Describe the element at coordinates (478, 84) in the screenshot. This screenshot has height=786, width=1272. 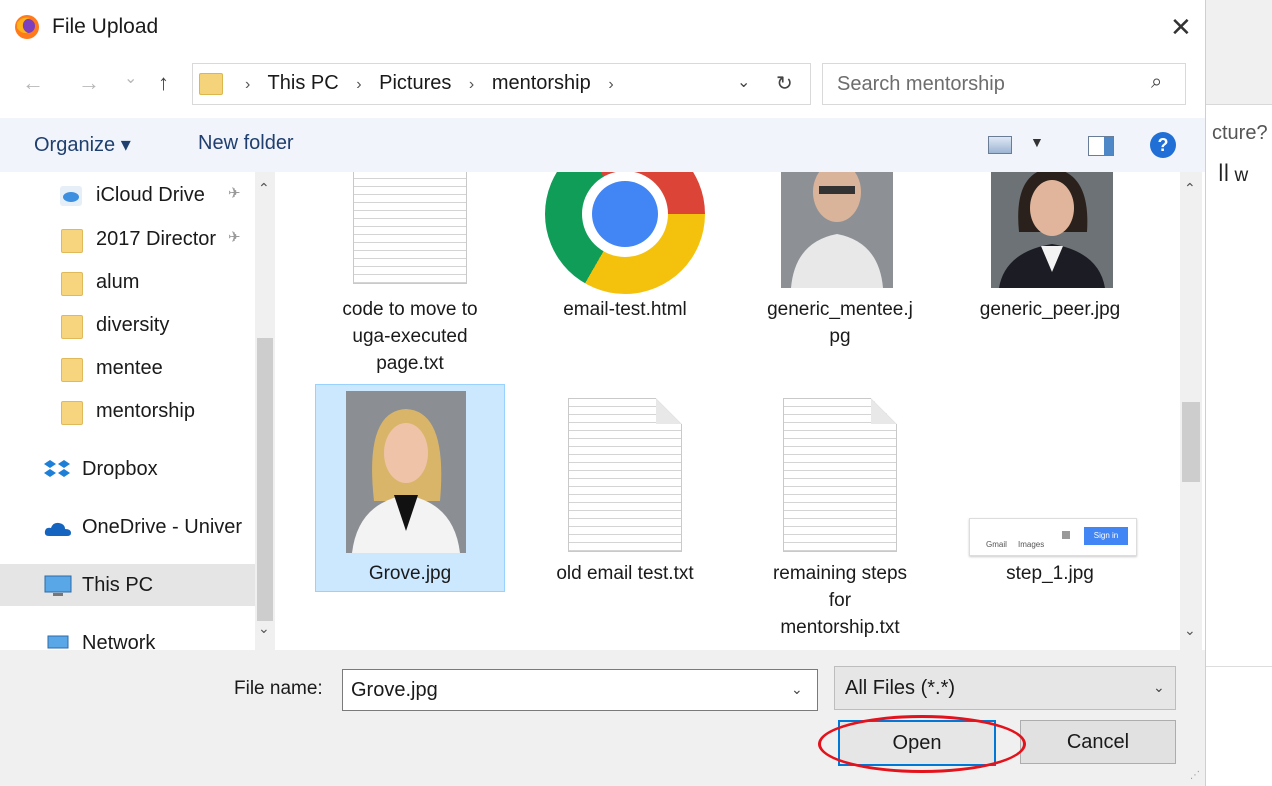
I see `address-bar: › This PC › Pictures › mentorship › ⌄` at that location.